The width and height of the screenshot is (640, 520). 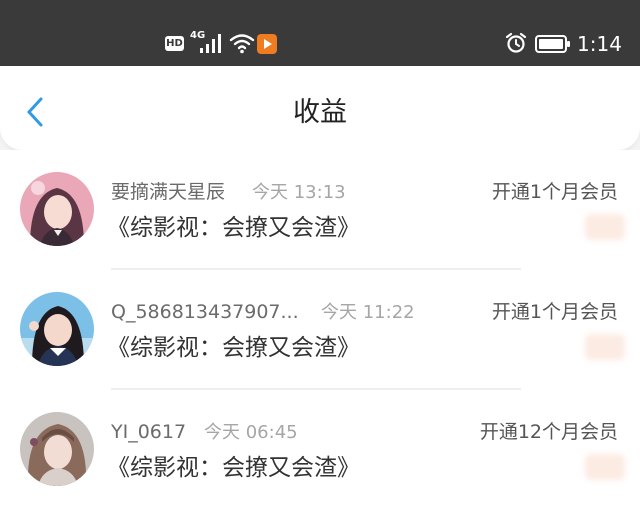 What do you see at coordinates (210, 43) in the screenshot?
I see `signal-icon` at bounding box center [210, 43].